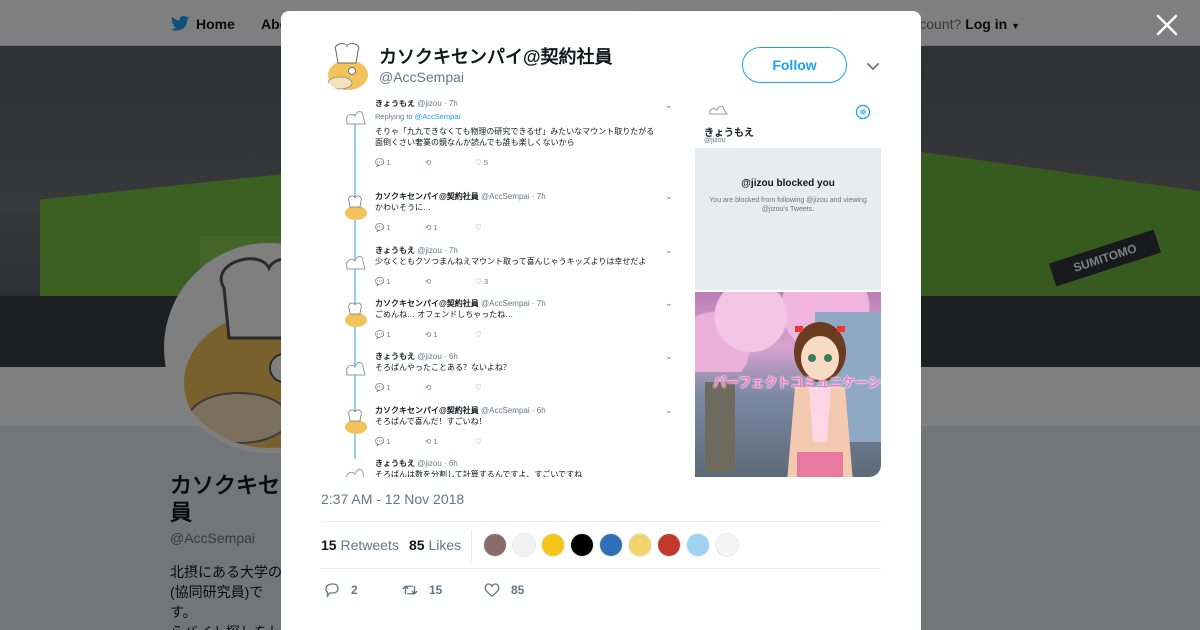 Image resolution: width=1200 pixels, height=630 pixels. I want to click on thread-text: そろばんは数を分割して計算するんですよ、すごいですね, so click(479, 473).